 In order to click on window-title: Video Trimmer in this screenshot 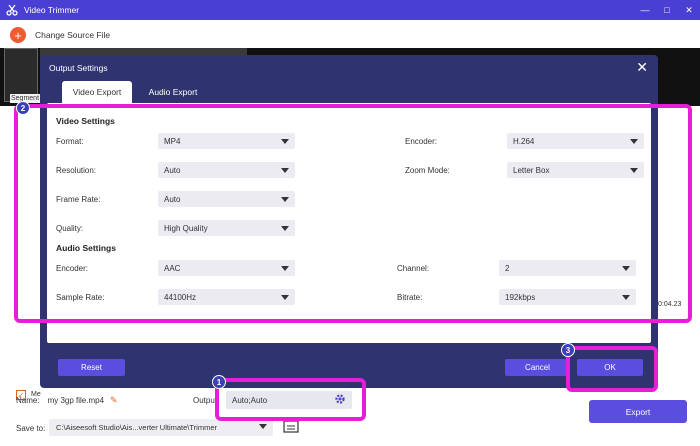, I will do `click(52, 10)`.